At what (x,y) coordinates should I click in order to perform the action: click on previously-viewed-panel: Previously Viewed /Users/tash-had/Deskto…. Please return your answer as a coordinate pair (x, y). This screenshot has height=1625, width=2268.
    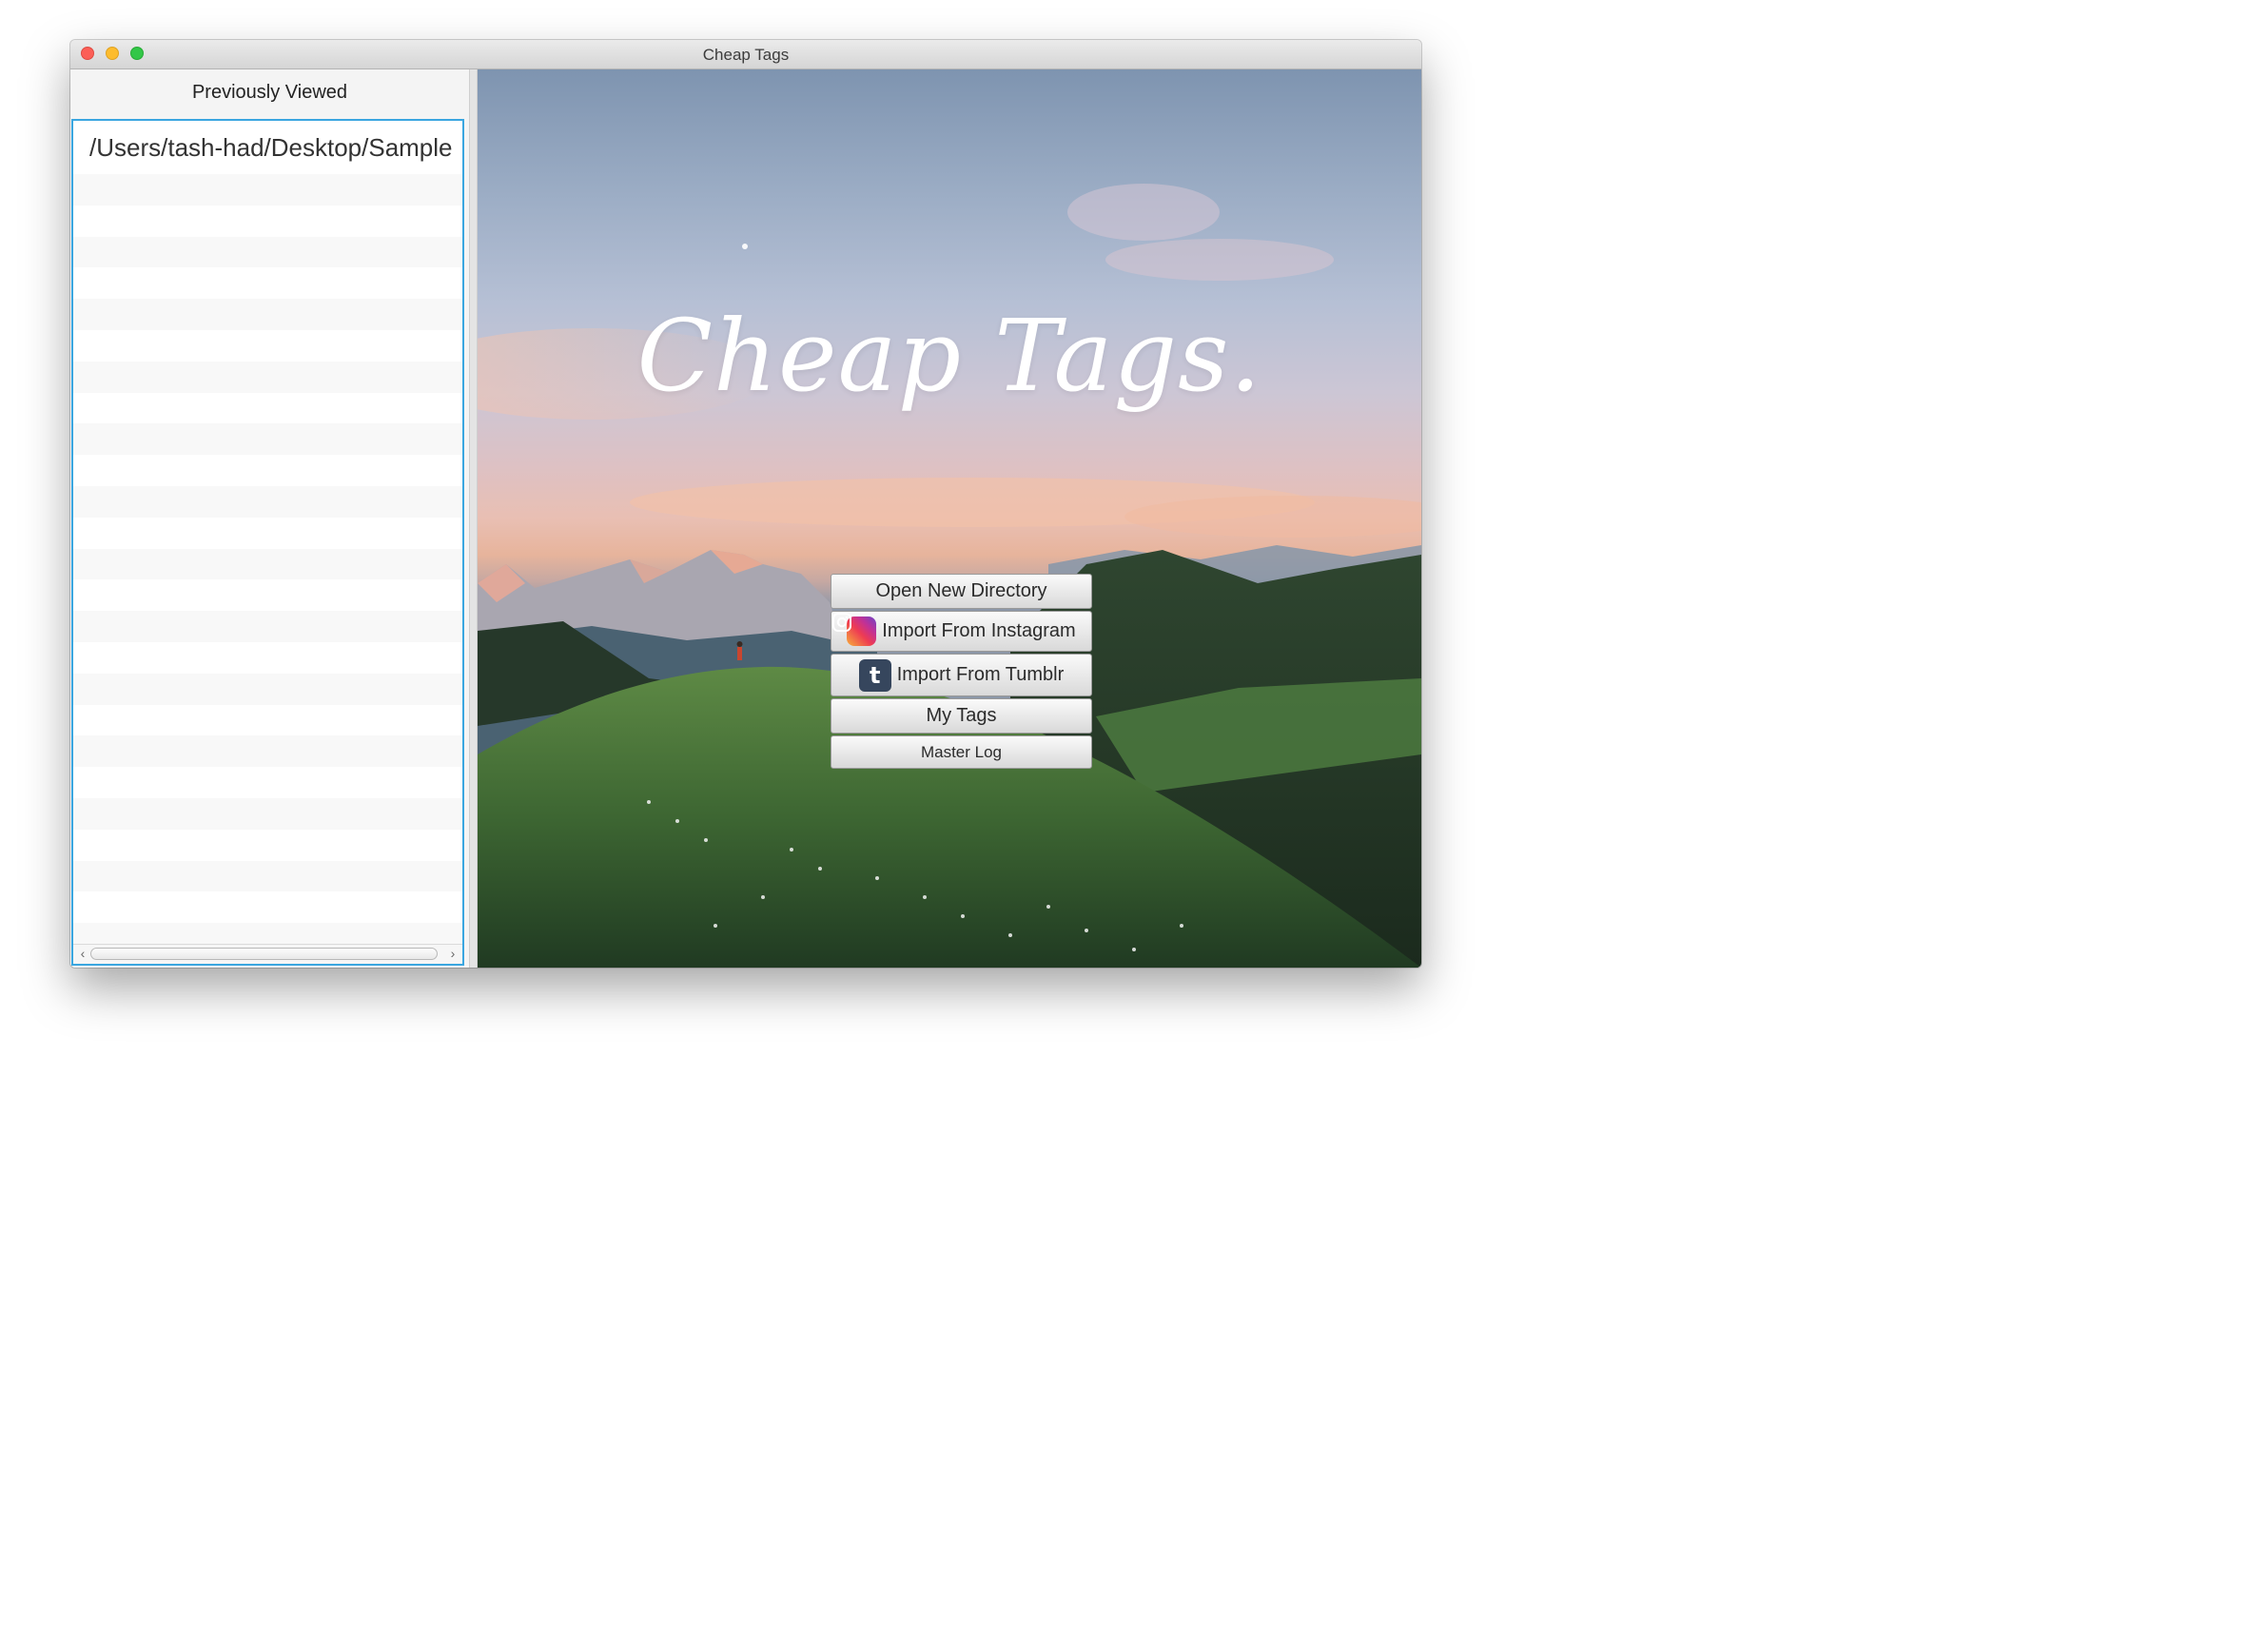
    Looking at the image, I should click on (269, 518).